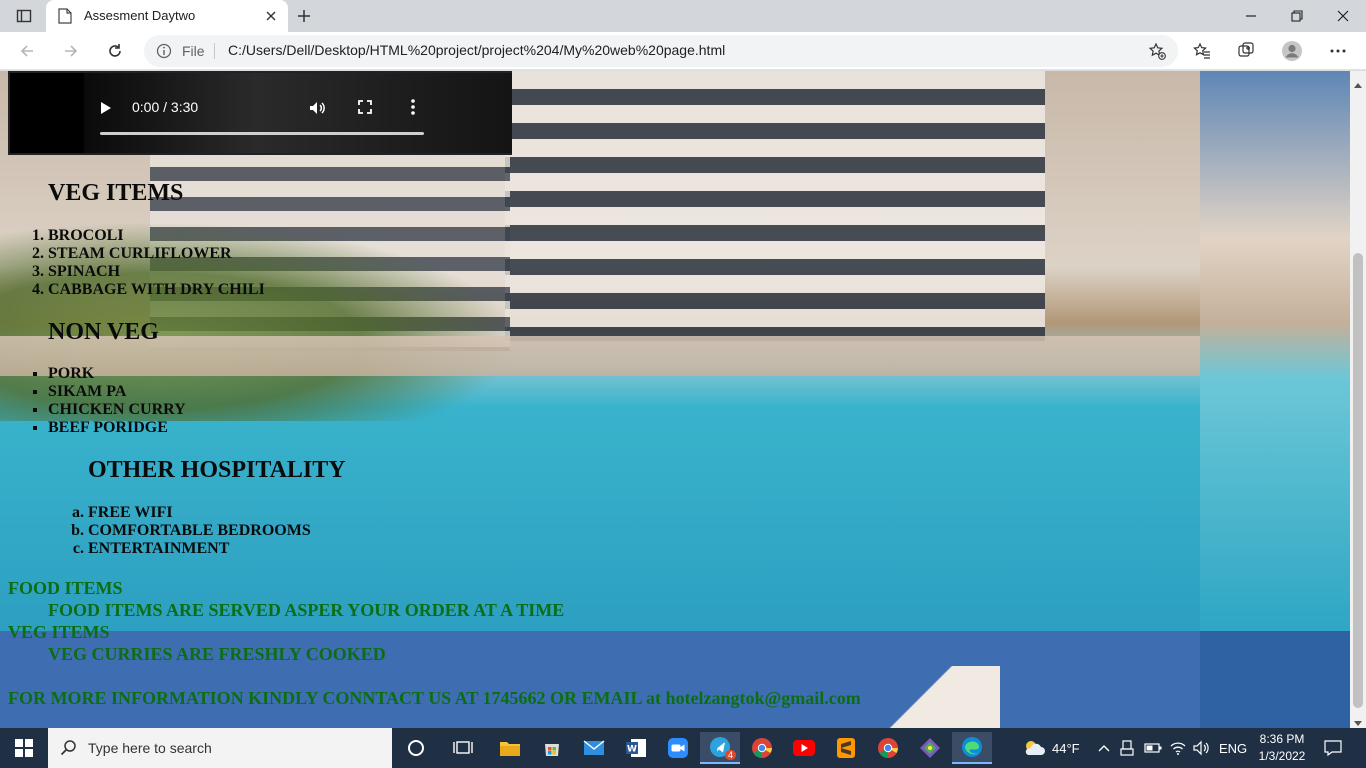 This screenshot has width=1366, height=768. I want to click on veg-items-term: VEG ITEMS, so click(59, 632).